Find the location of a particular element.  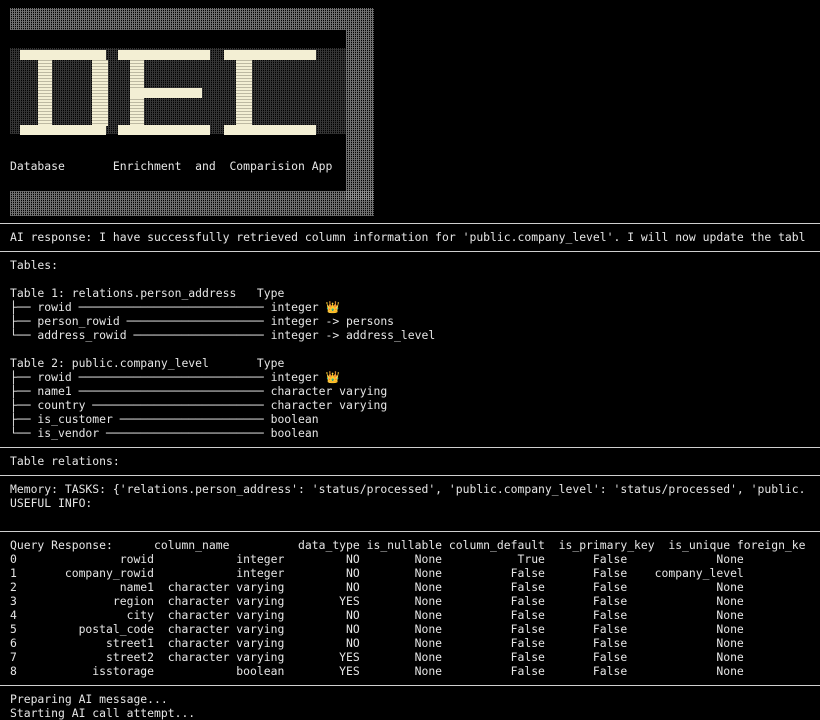

banner-right-shade is located at coordinates (360, 115).